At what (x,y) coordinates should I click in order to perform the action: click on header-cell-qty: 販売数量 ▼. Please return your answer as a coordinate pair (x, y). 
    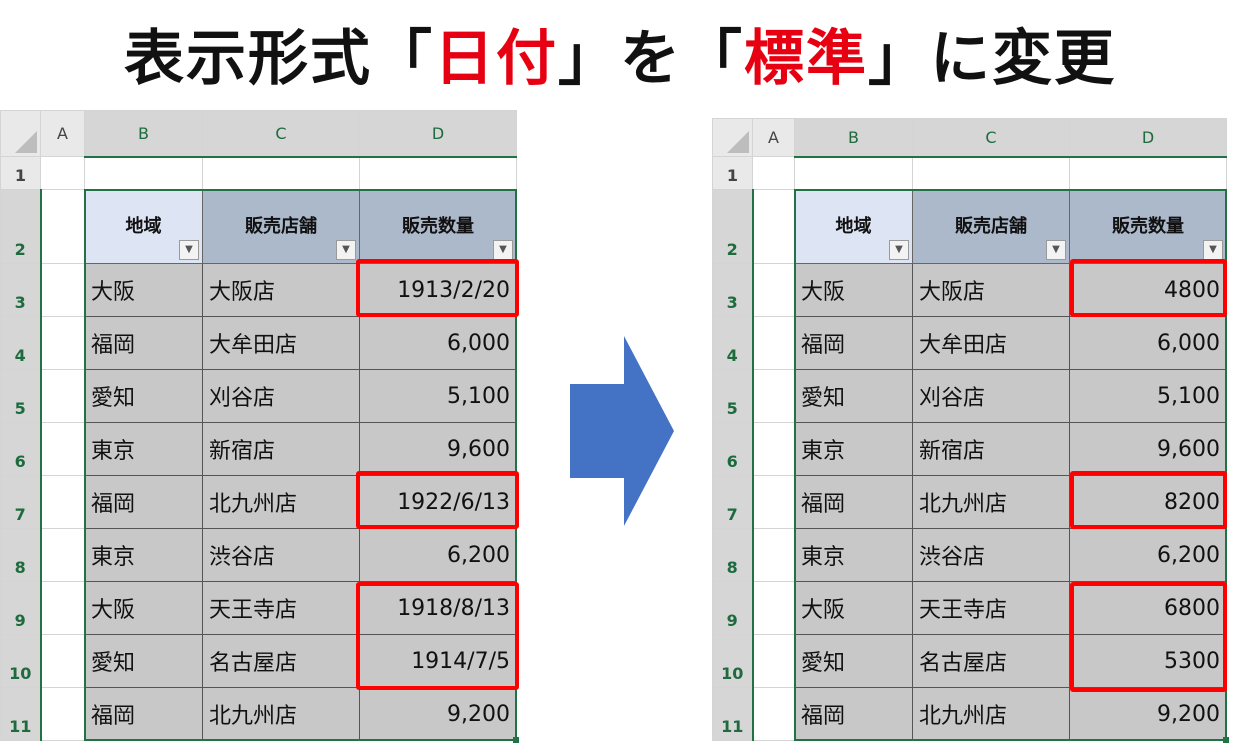
    Looking at the image, I should click on (438, 226).